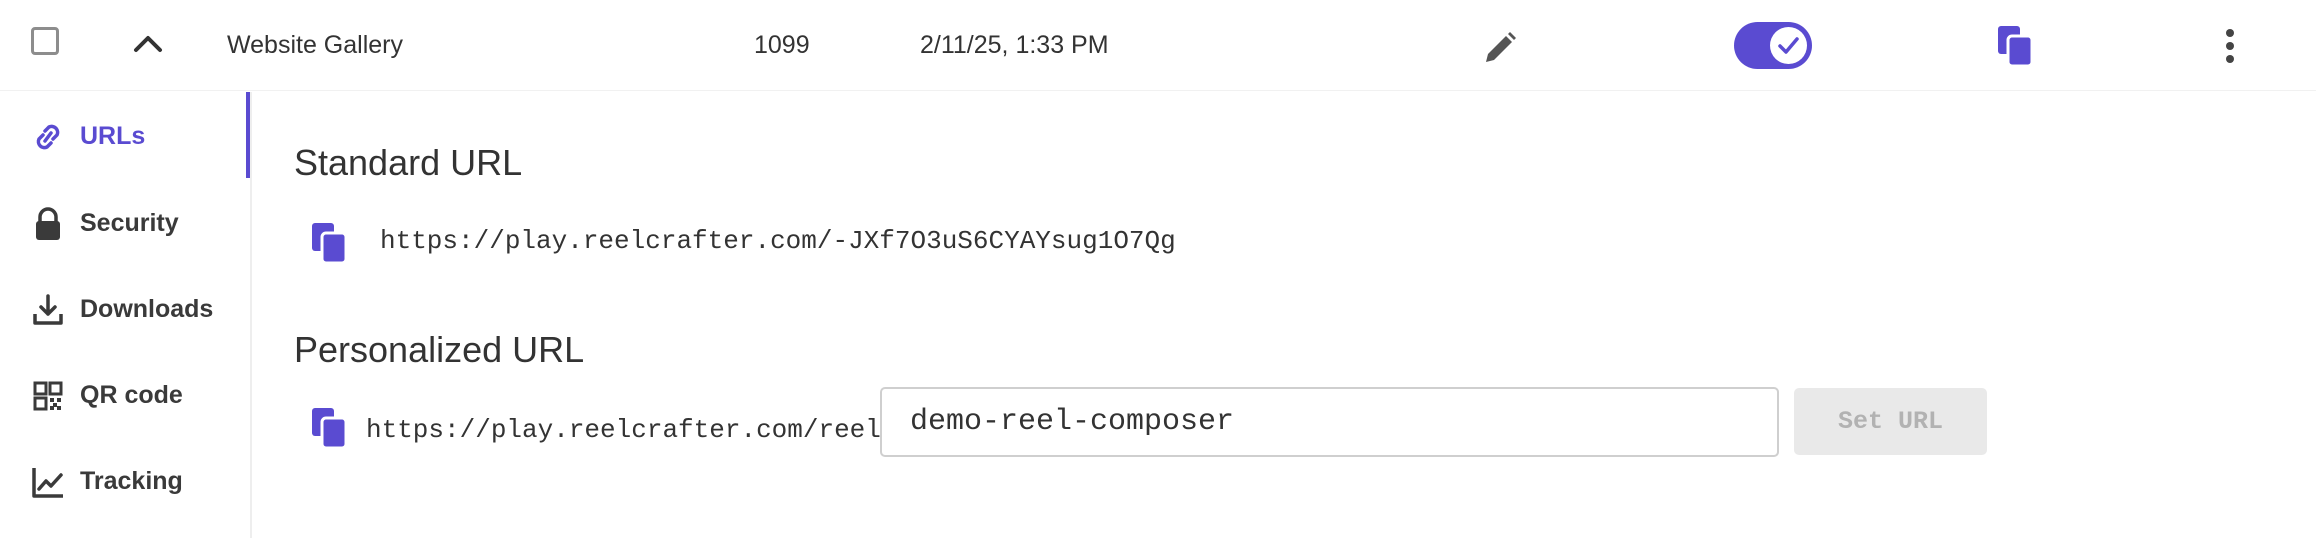  I want to click on pencil-icon, so click(1500, 48).